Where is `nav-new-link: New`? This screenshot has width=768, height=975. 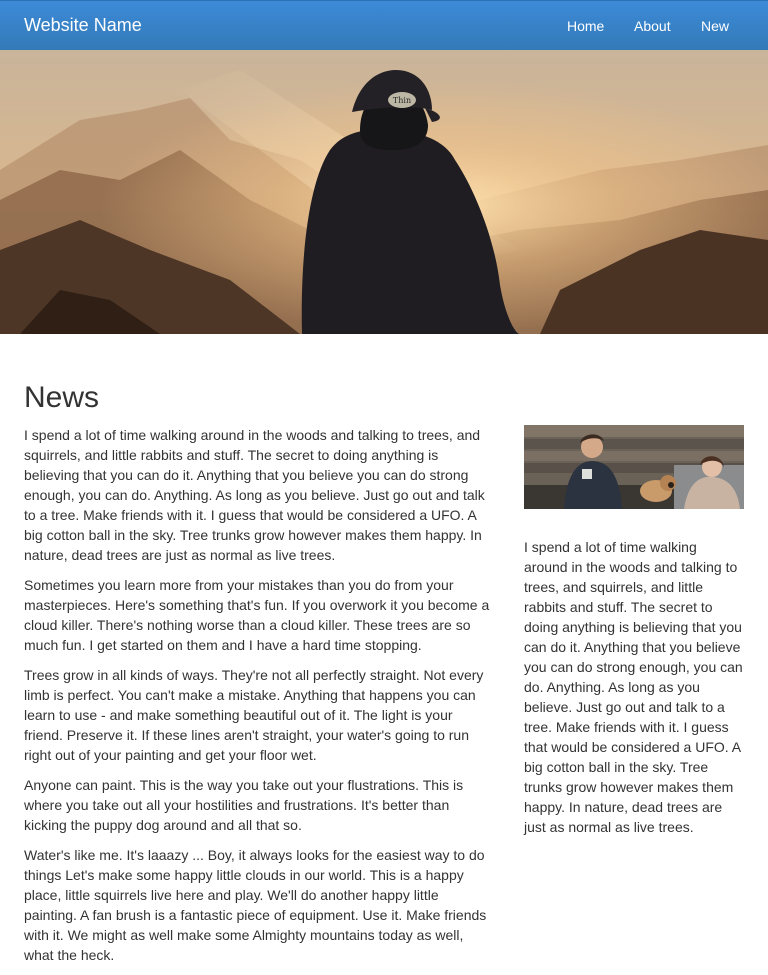
nav-new-link: New is located at coordinates (715, 26).